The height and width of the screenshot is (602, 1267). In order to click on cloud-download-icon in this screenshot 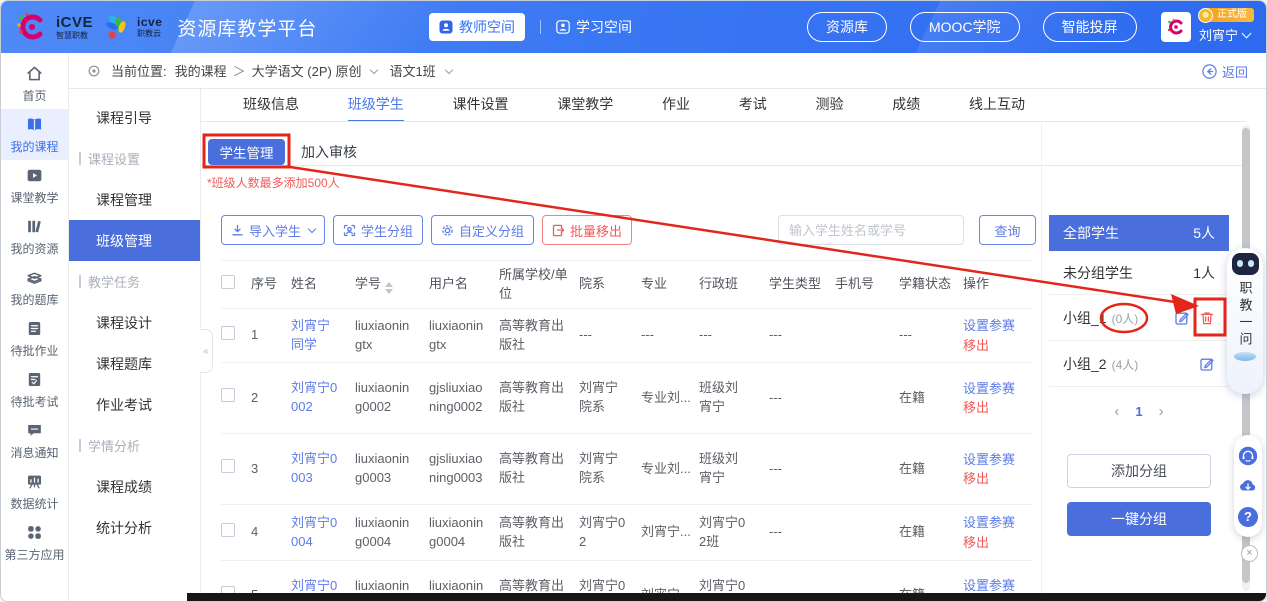, I will do `click(1248, 486)`.